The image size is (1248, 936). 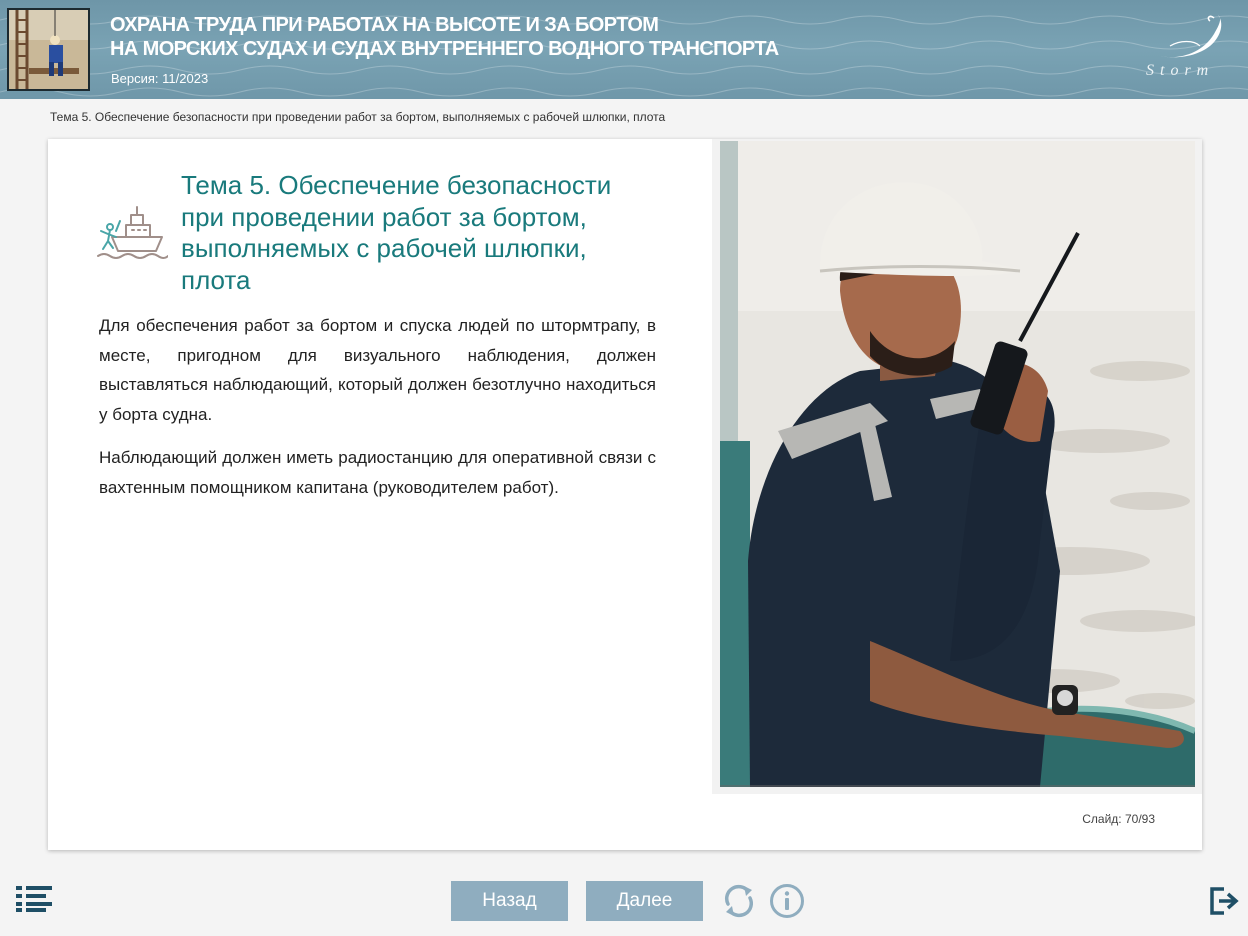 I want to click on slide-counter-value: 70/93, so click(x=1139, y=819).